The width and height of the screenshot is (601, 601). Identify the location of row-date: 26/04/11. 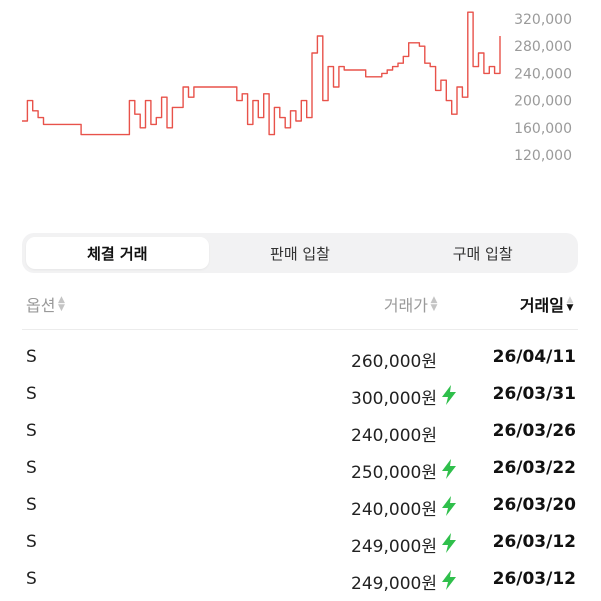
(534, 357).